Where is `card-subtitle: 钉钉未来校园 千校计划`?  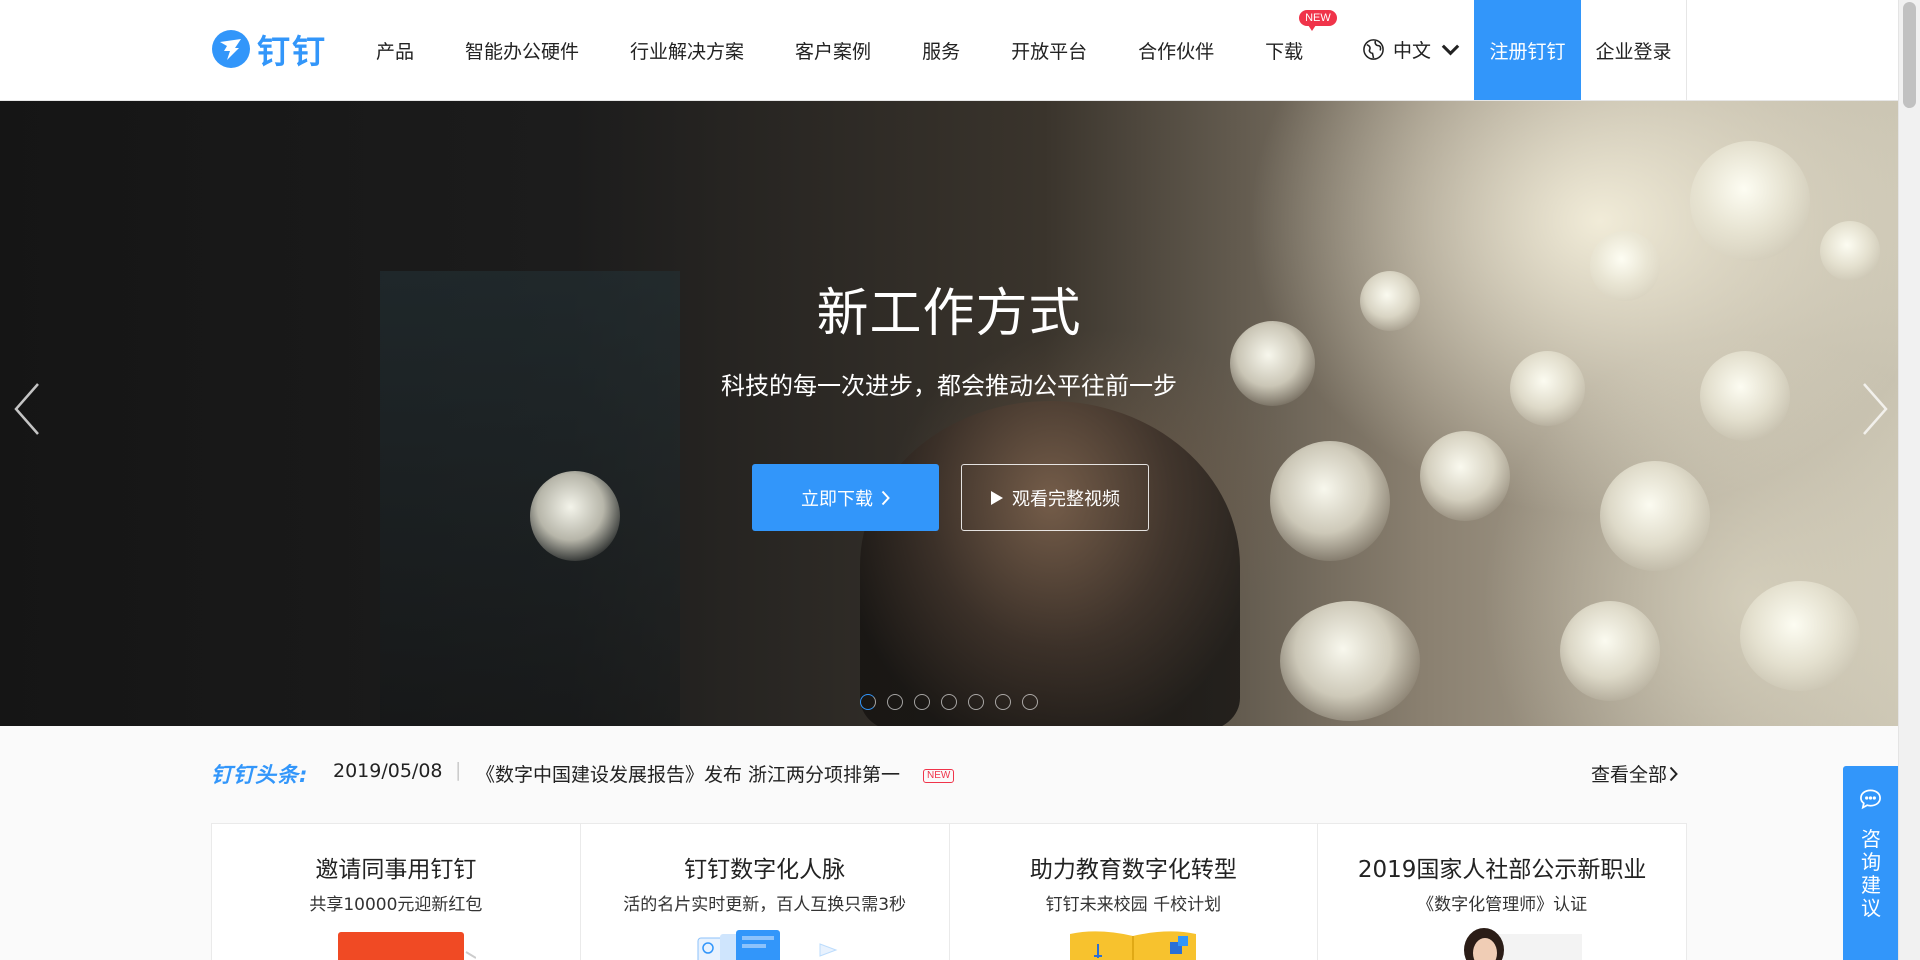
card-subtitle: 钉钉未来校园 千校计划 is located at coordinates (1133, 905).